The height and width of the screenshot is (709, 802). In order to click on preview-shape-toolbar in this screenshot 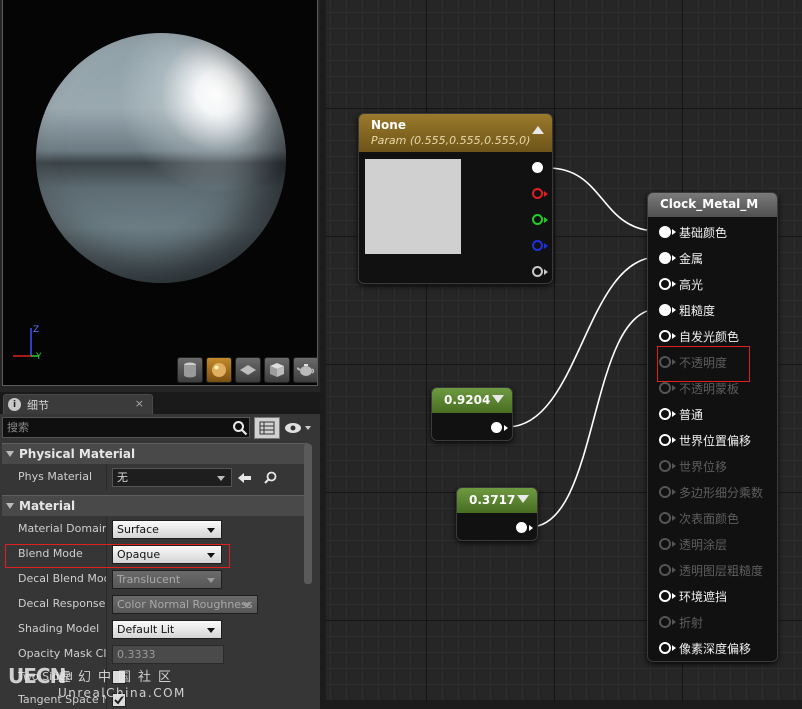, I will do `click(247, 370)`.